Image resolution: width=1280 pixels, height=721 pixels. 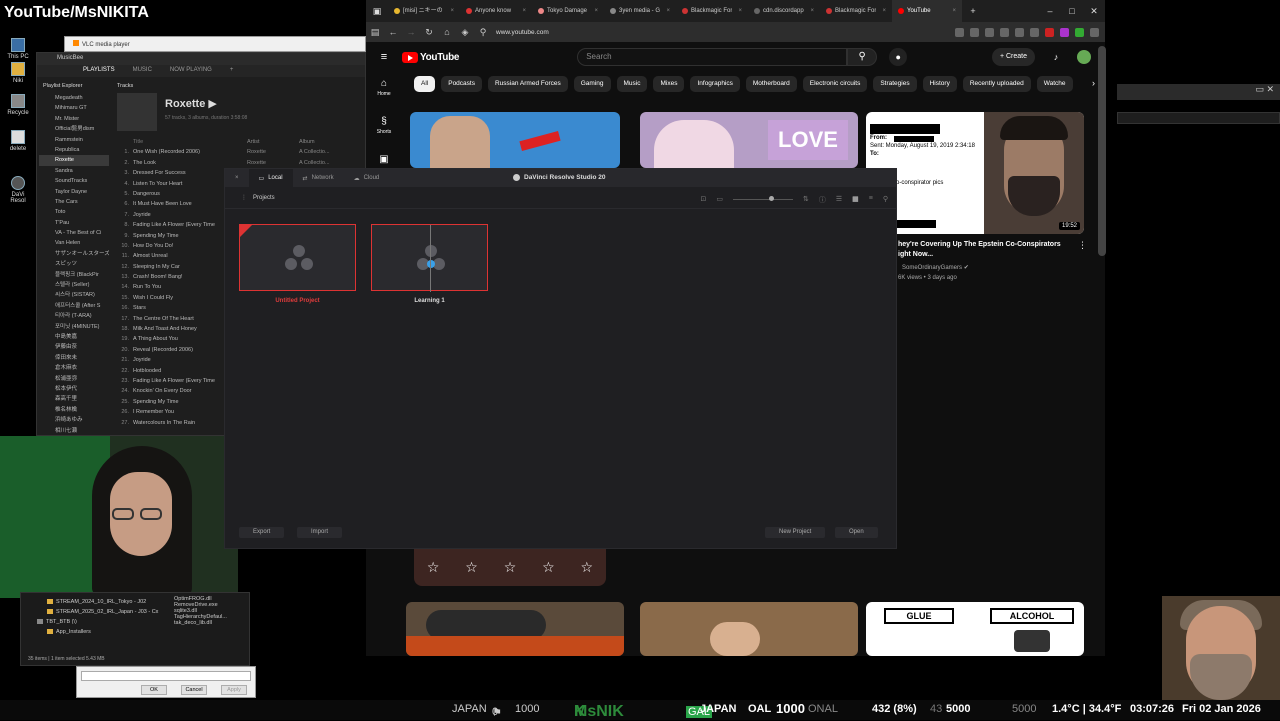 I want to click on project-card, so click(x=297, y=257).